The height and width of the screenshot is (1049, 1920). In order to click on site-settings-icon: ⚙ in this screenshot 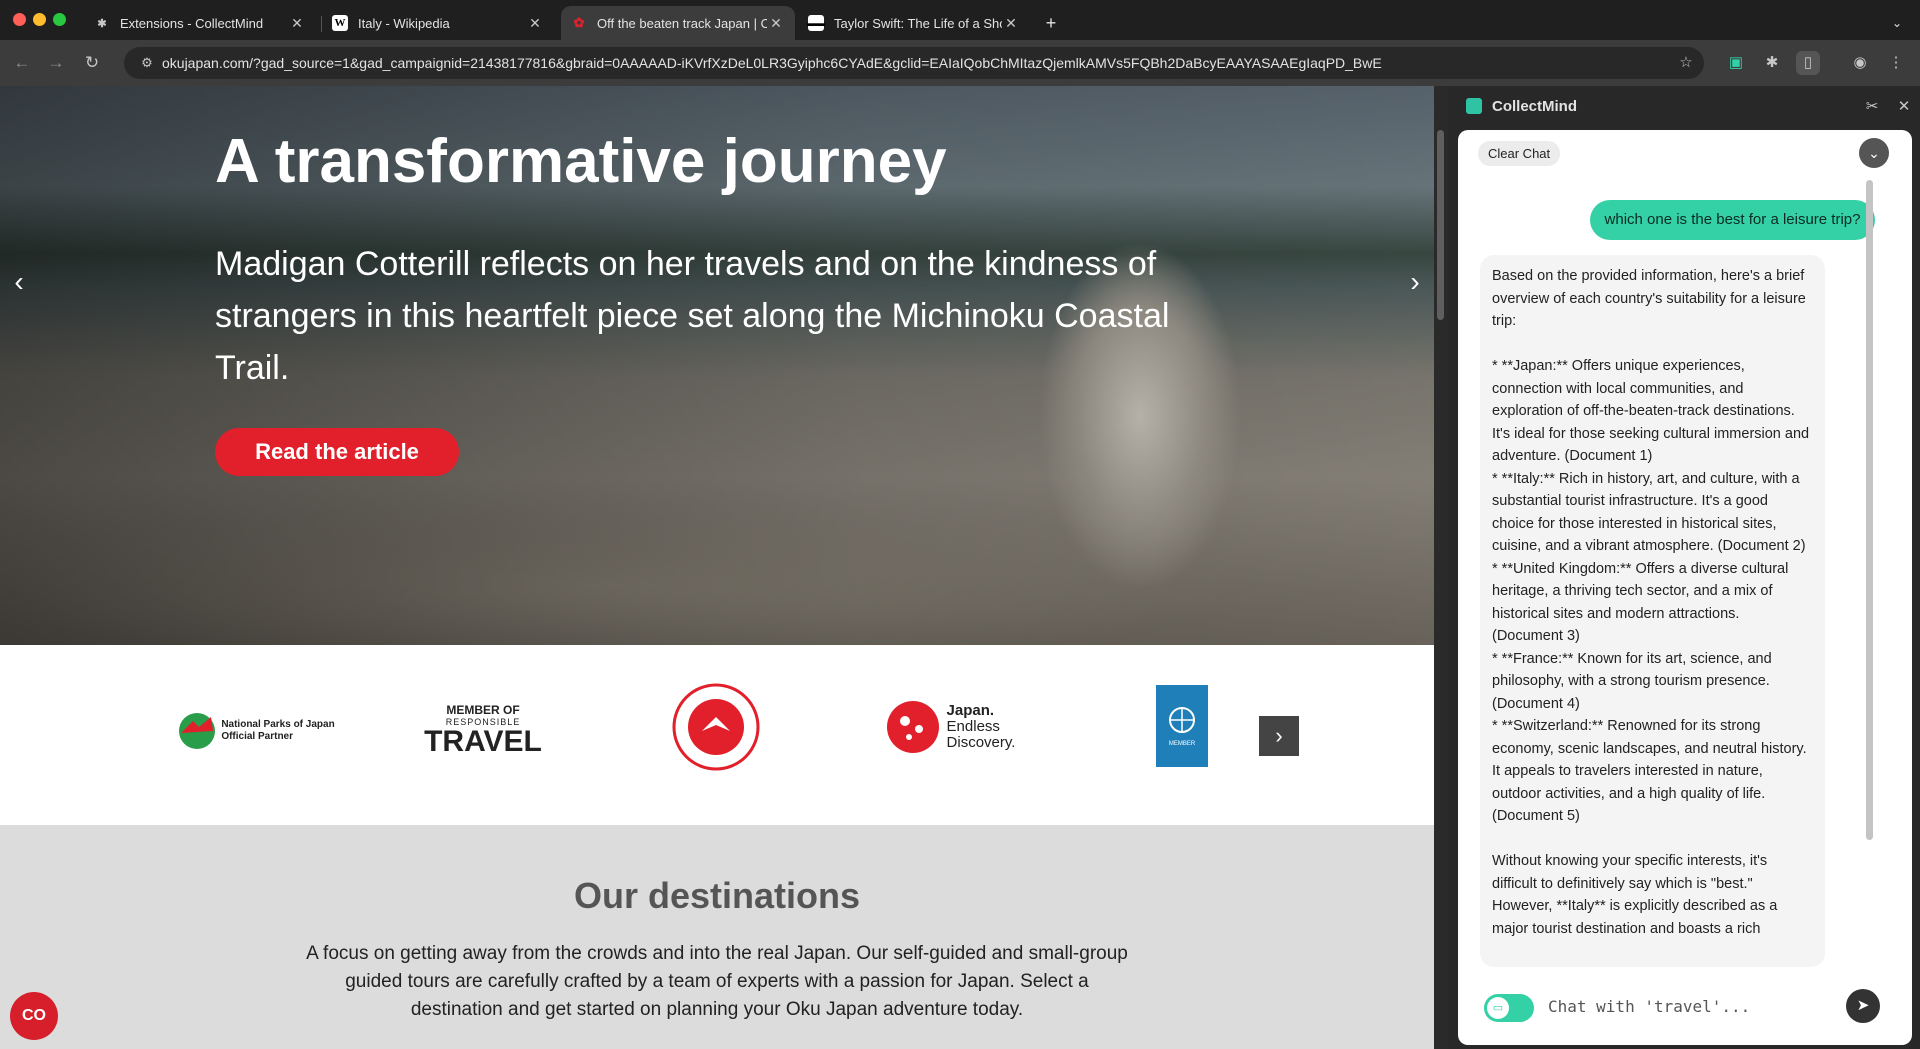, I will do `click(147, 63)`.